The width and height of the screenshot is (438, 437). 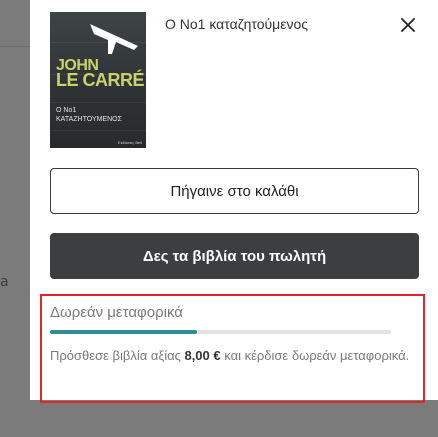 I want to click on backdrop-text: a, so click(x=4, y=282).